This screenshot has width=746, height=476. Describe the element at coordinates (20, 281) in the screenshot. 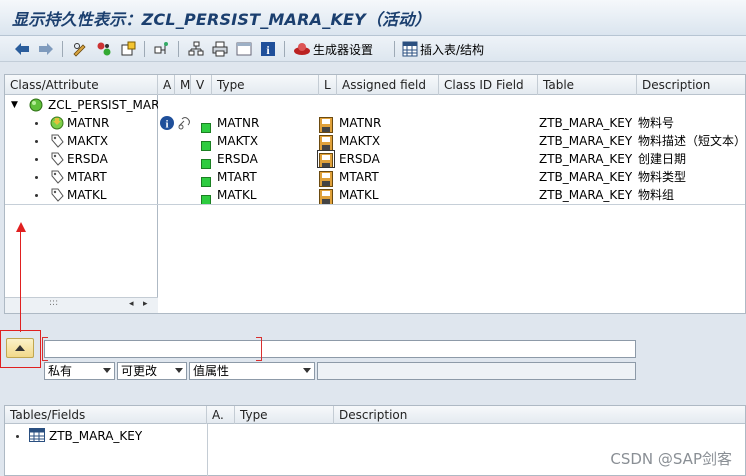

I see `annotation-arrow-line` at that location.